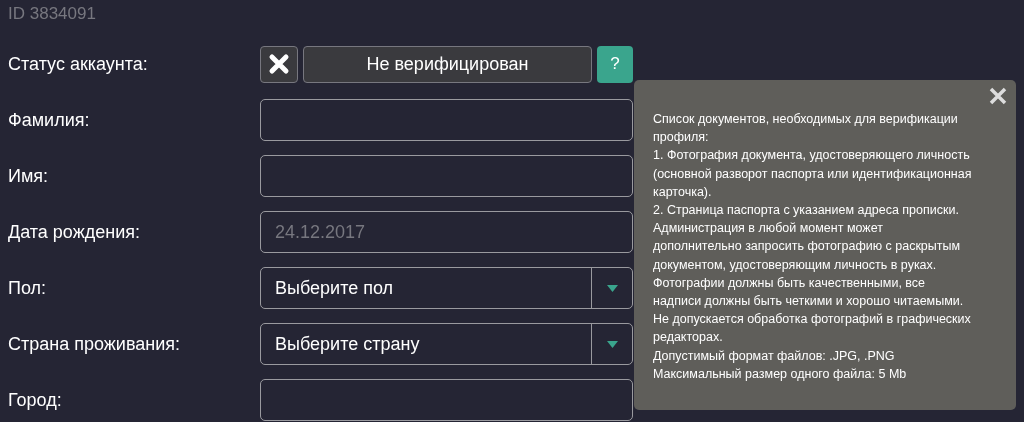 Image resolution: width=1024 pixels, height=422 pixels. What do you see at coordinates (447, 64) in the screenshot?
I see `status-button: Не верифицирован` at bounding box center [447, 64].